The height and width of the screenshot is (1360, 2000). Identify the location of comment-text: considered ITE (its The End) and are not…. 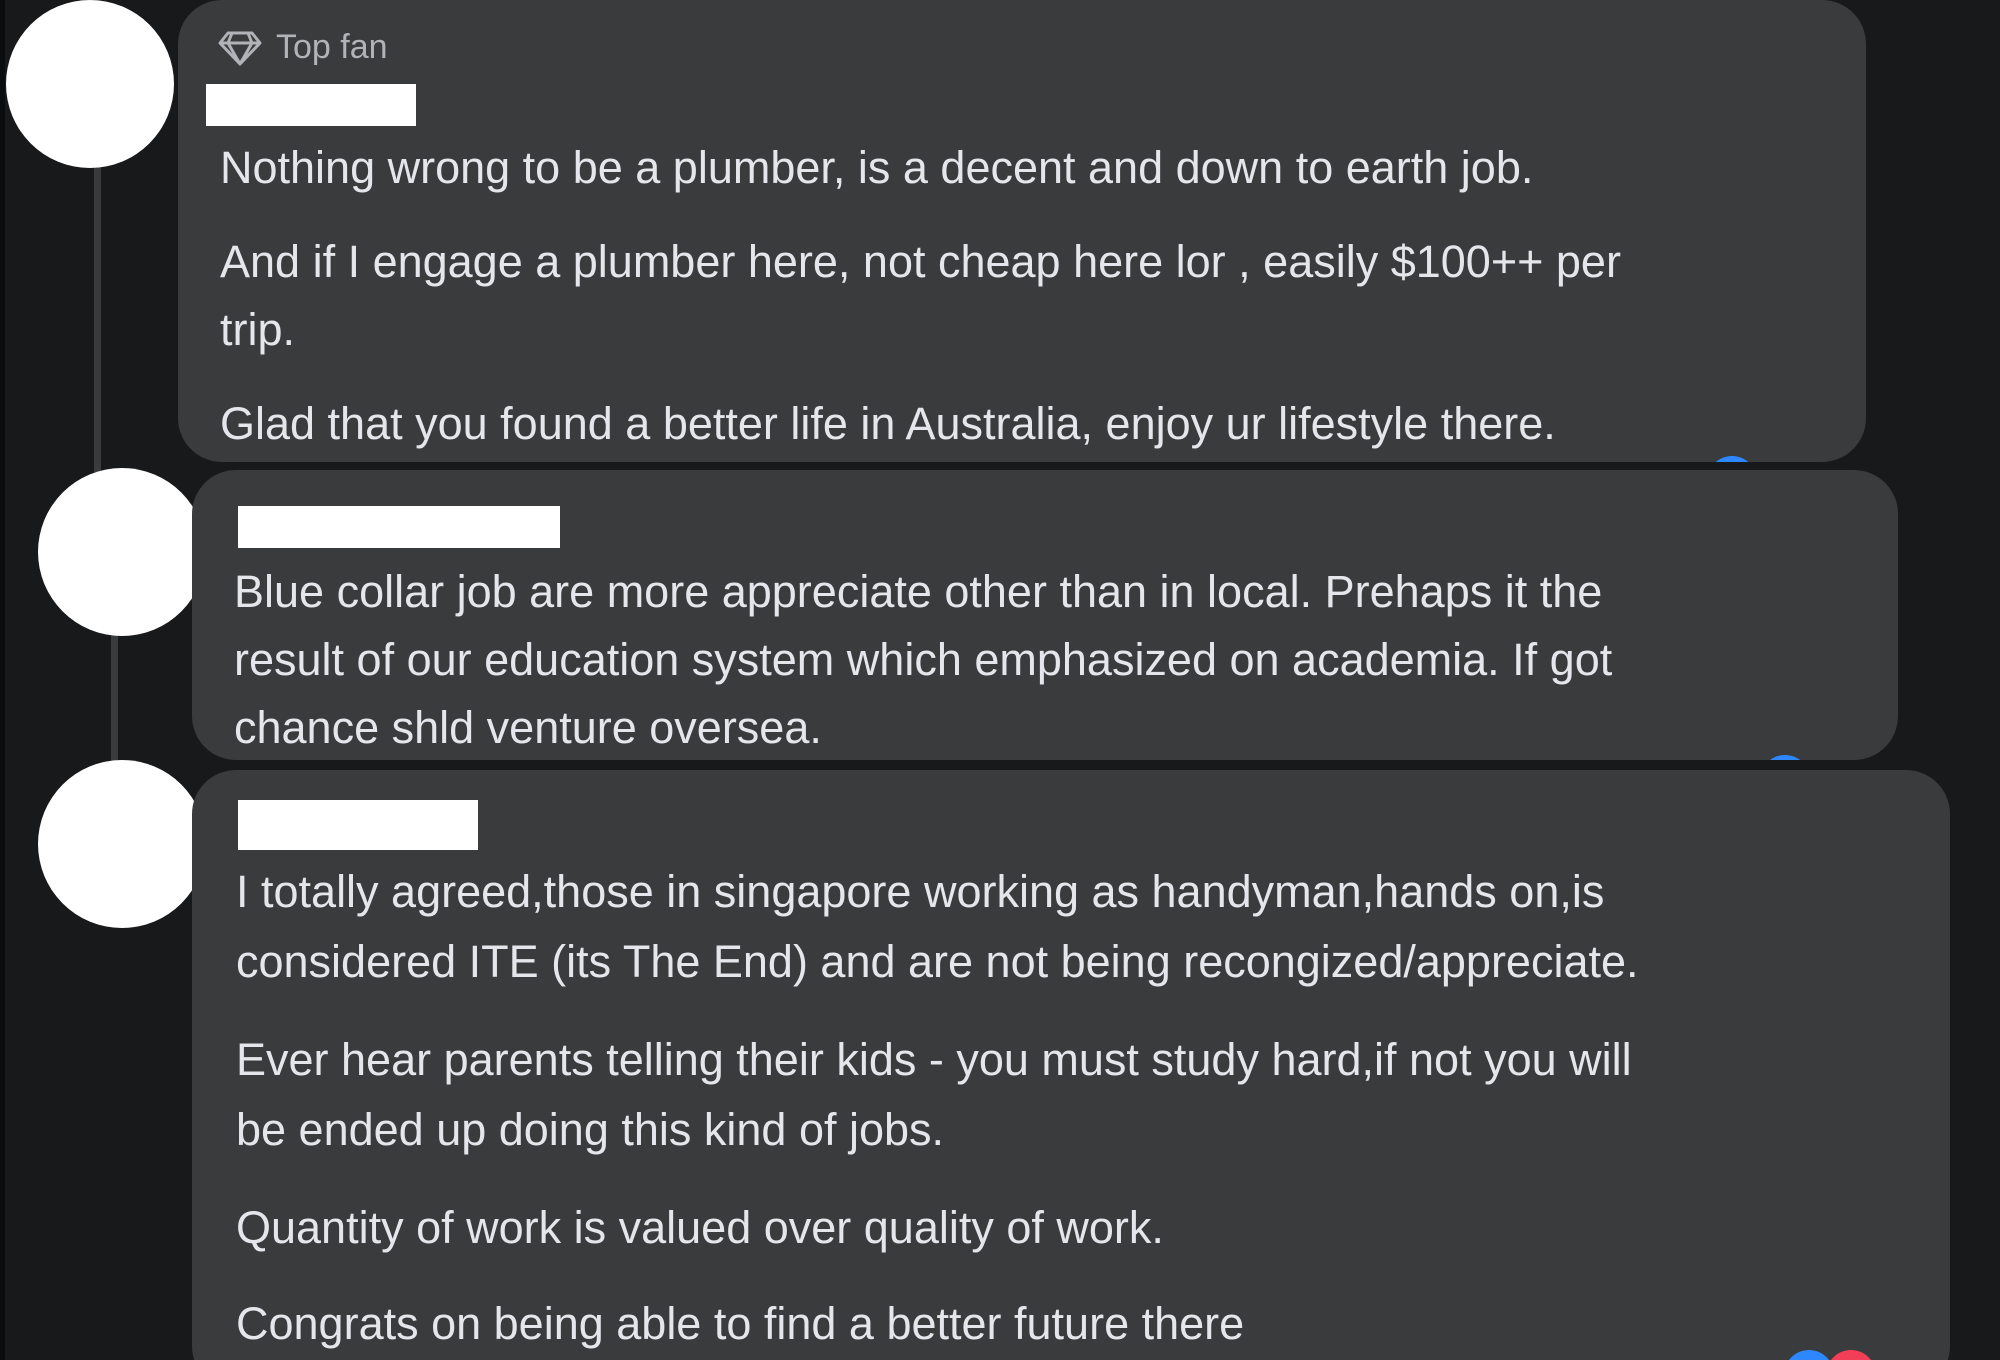
(937, 961).